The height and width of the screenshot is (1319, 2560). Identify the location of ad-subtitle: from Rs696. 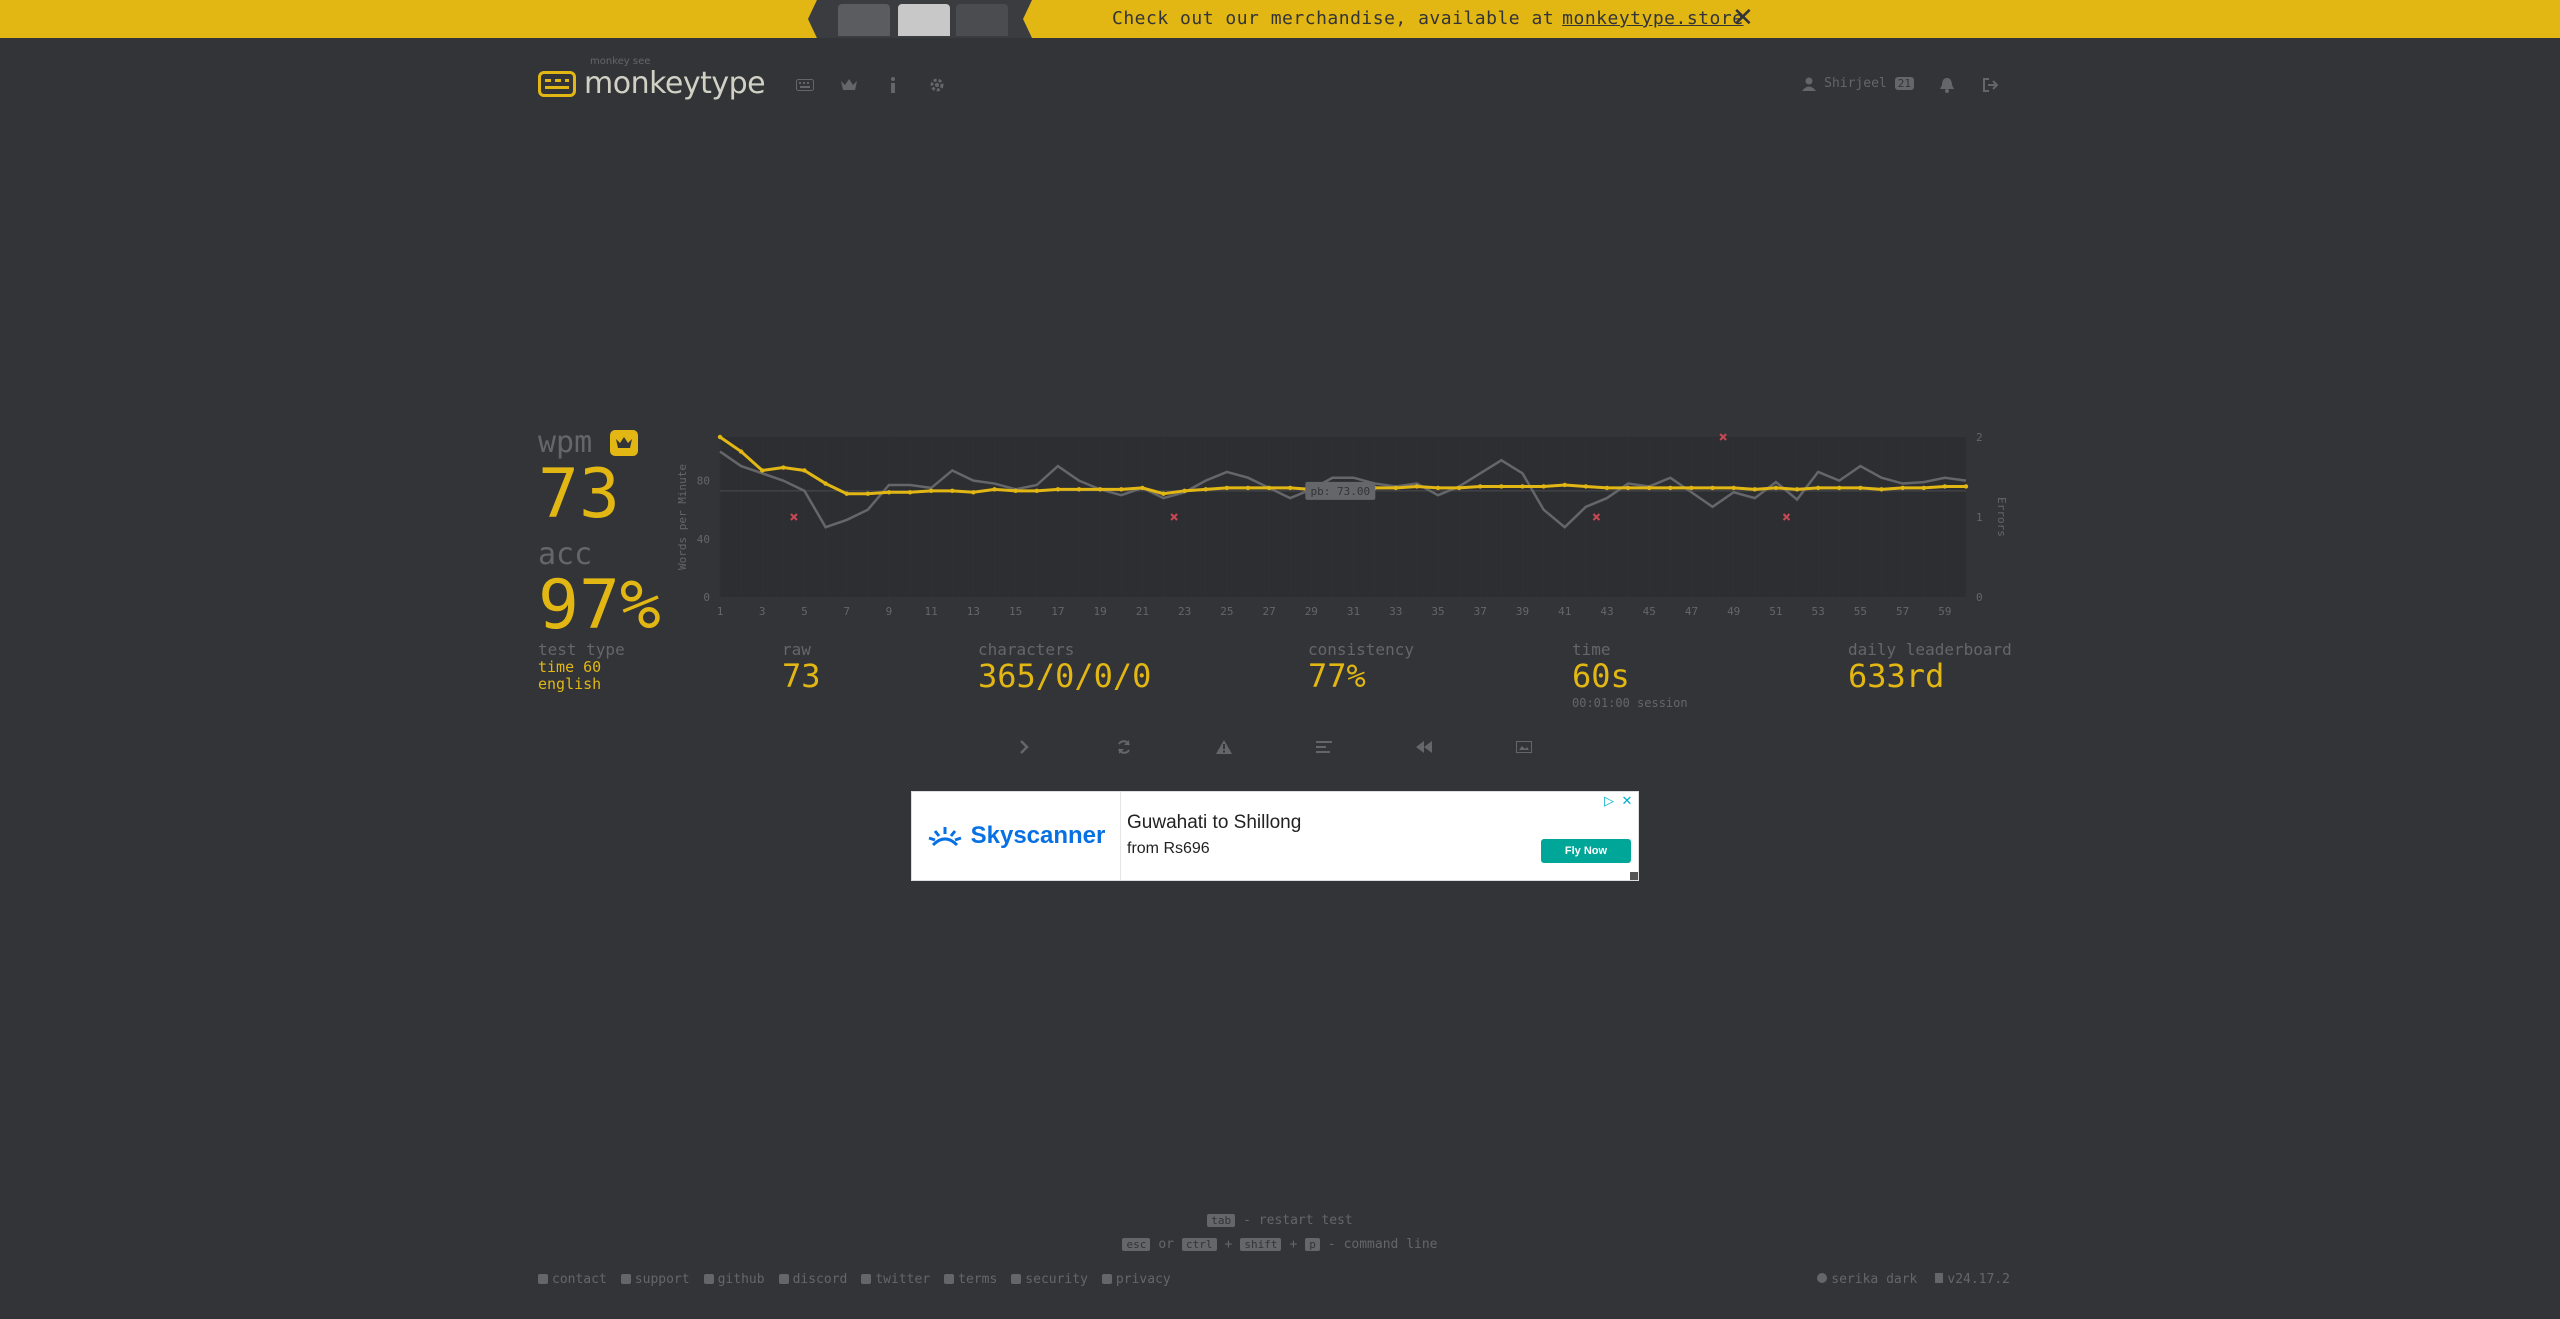
(1168, 848).